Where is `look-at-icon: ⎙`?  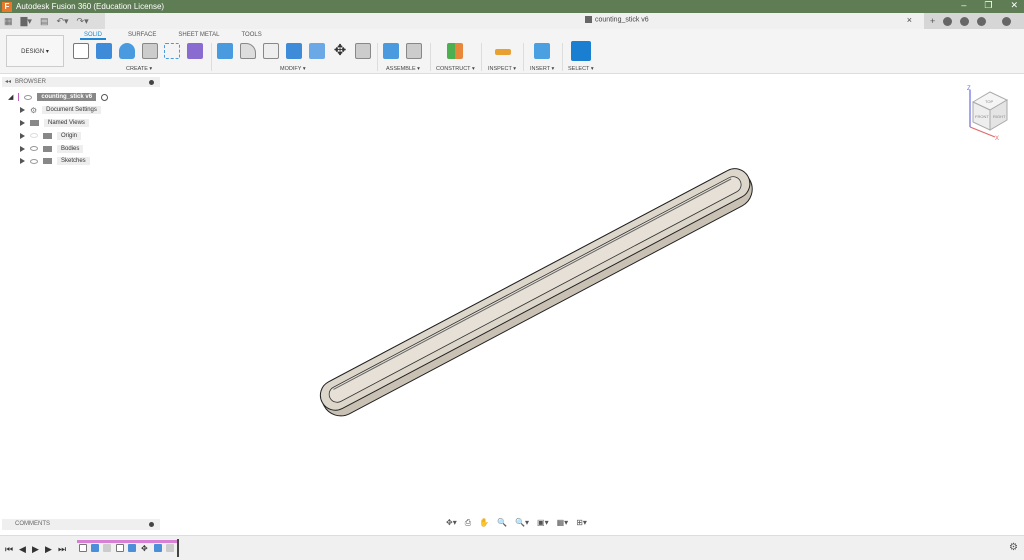 look-at-icon: ⎙ is located at coordinates (468, 523).